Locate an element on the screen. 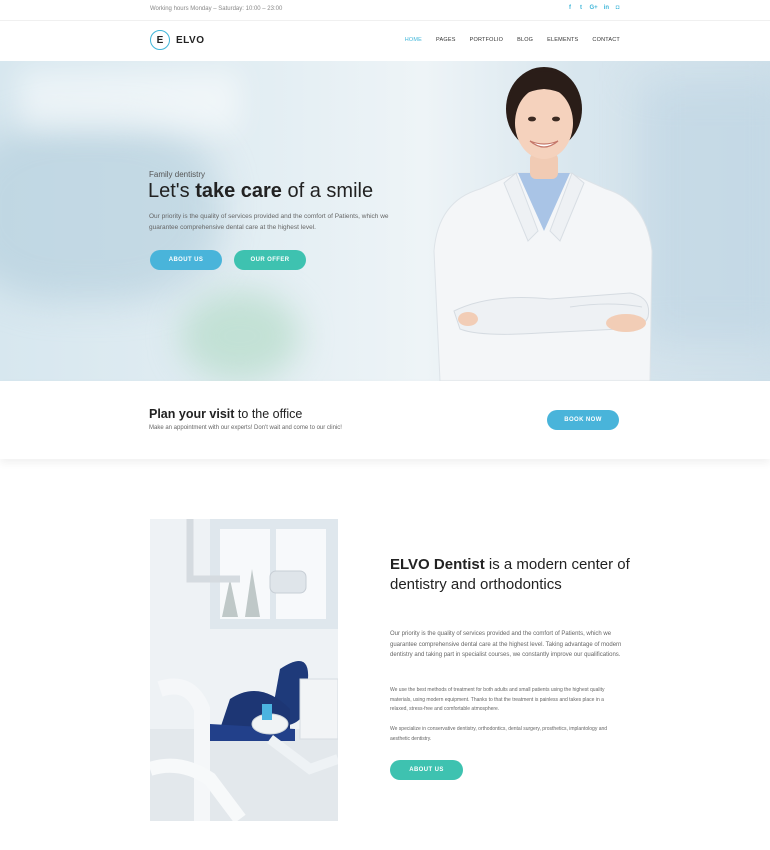  hero-title-bold: take care is located at coordinates (238, 191).